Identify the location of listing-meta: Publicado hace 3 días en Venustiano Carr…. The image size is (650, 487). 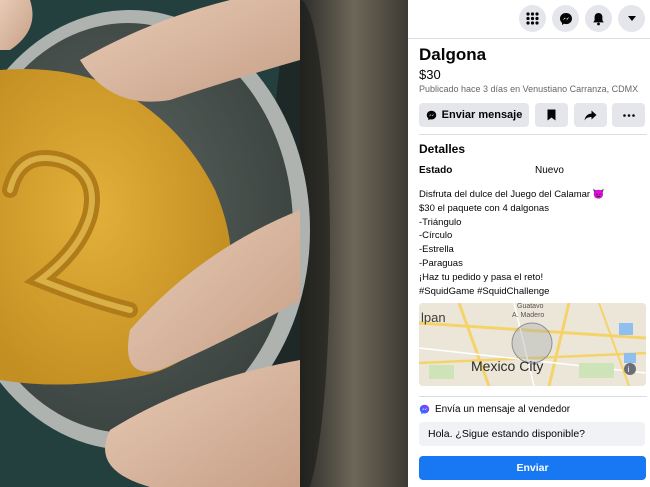
(529, 89).